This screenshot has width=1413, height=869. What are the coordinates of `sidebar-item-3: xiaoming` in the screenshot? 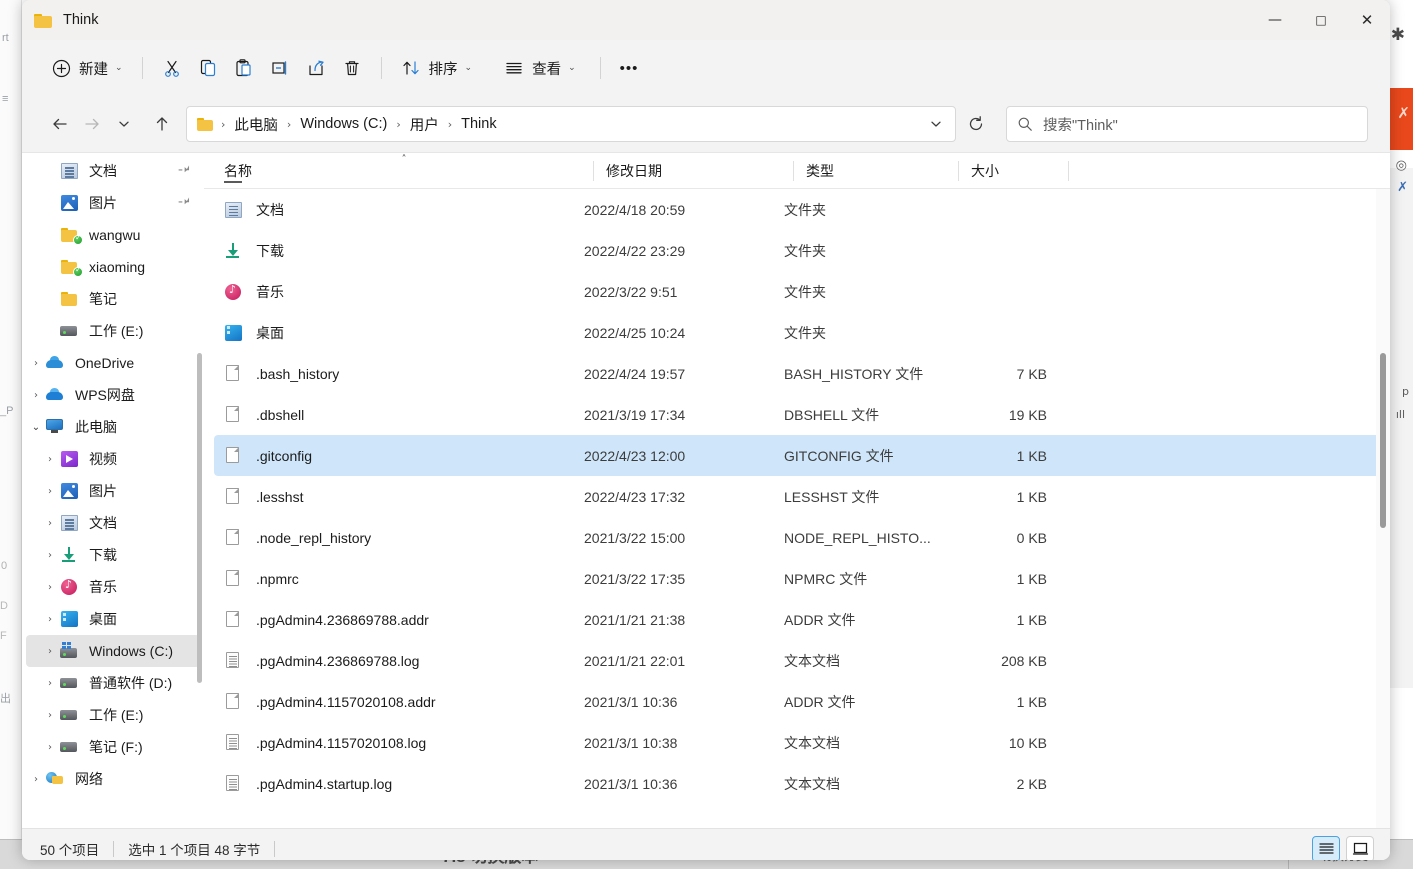 It's located at (113, 267).